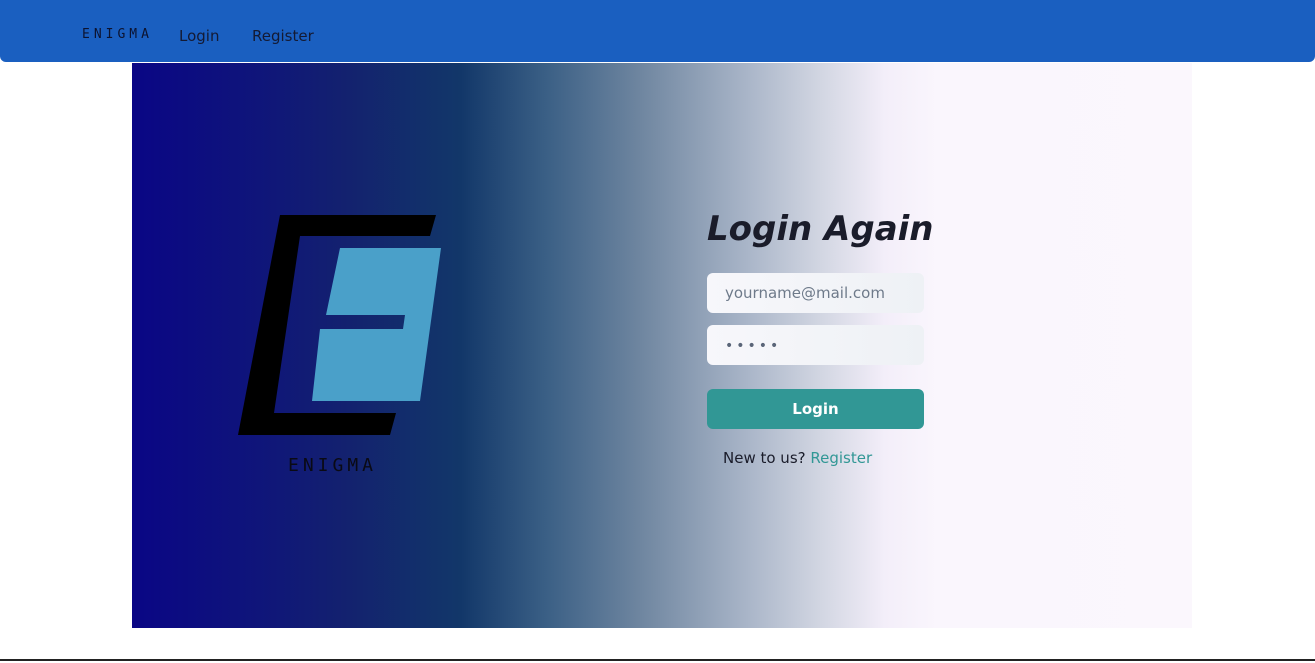 This screenshot has width=1315, height=663. I want to click on register-link: Register, so click(841, 458).